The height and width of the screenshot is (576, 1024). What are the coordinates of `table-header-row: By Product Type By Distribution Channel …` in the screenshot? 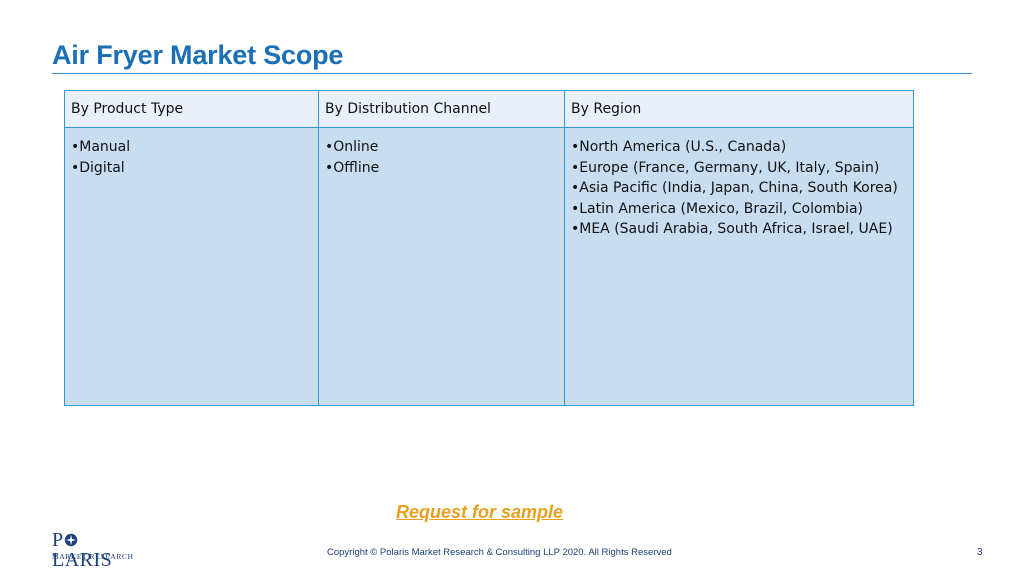 It's located at (489, 109).